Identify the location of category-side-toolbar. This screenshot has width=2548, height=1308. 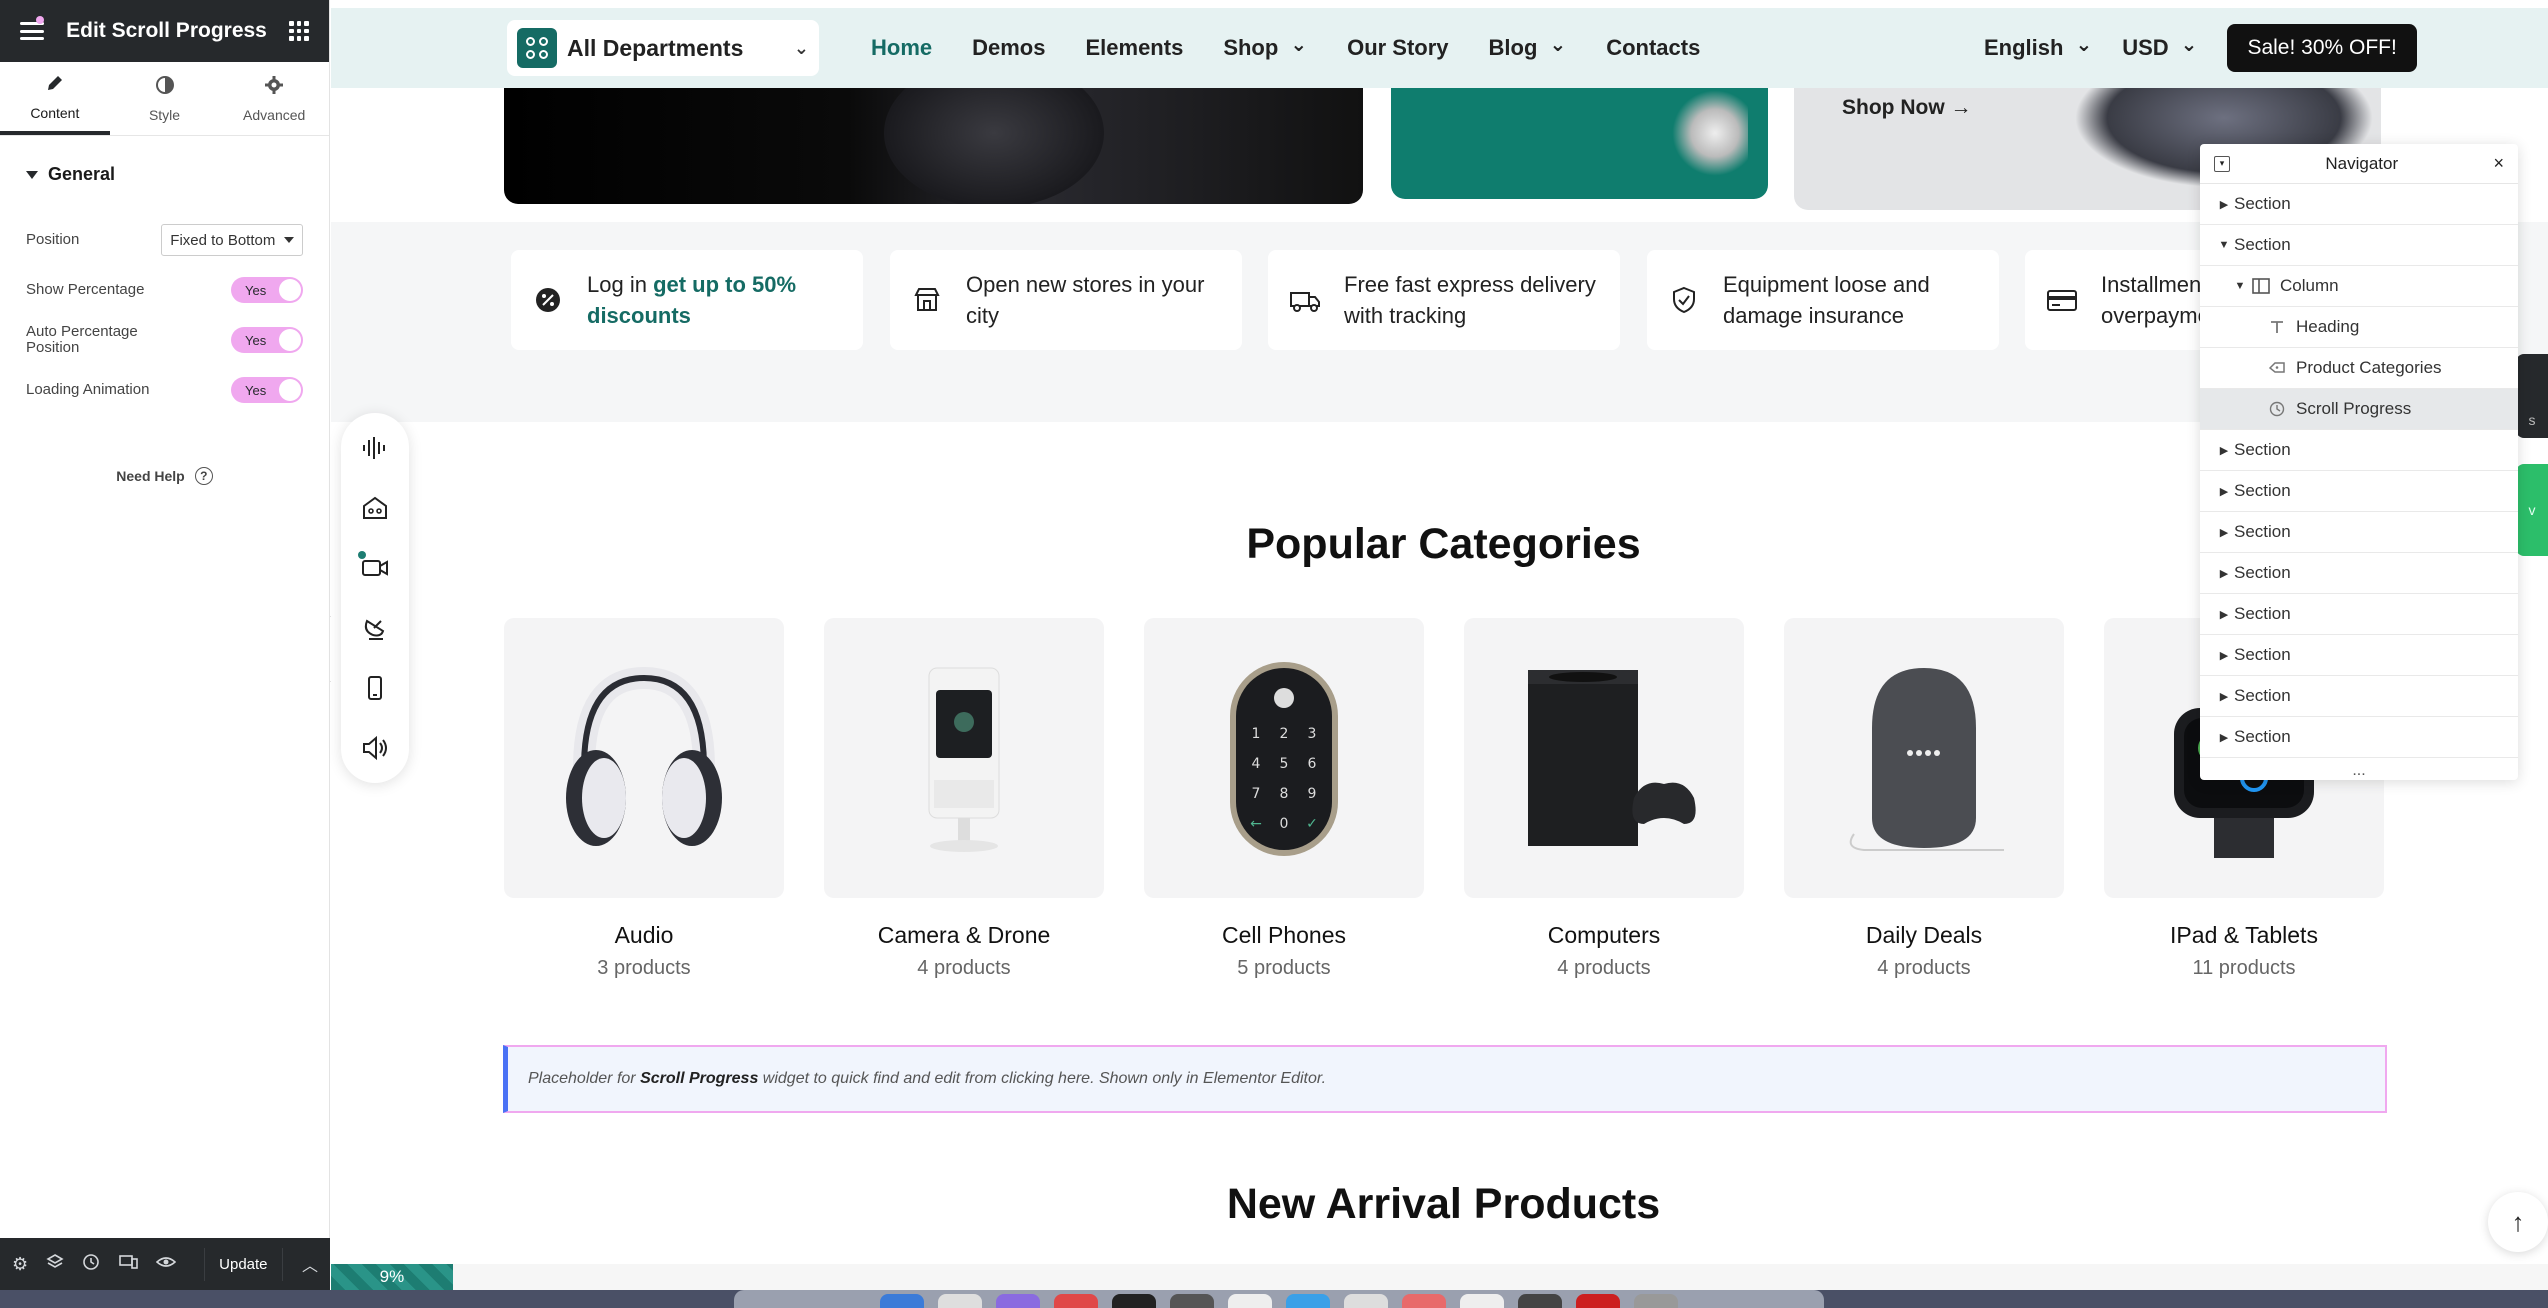
(375, 598).